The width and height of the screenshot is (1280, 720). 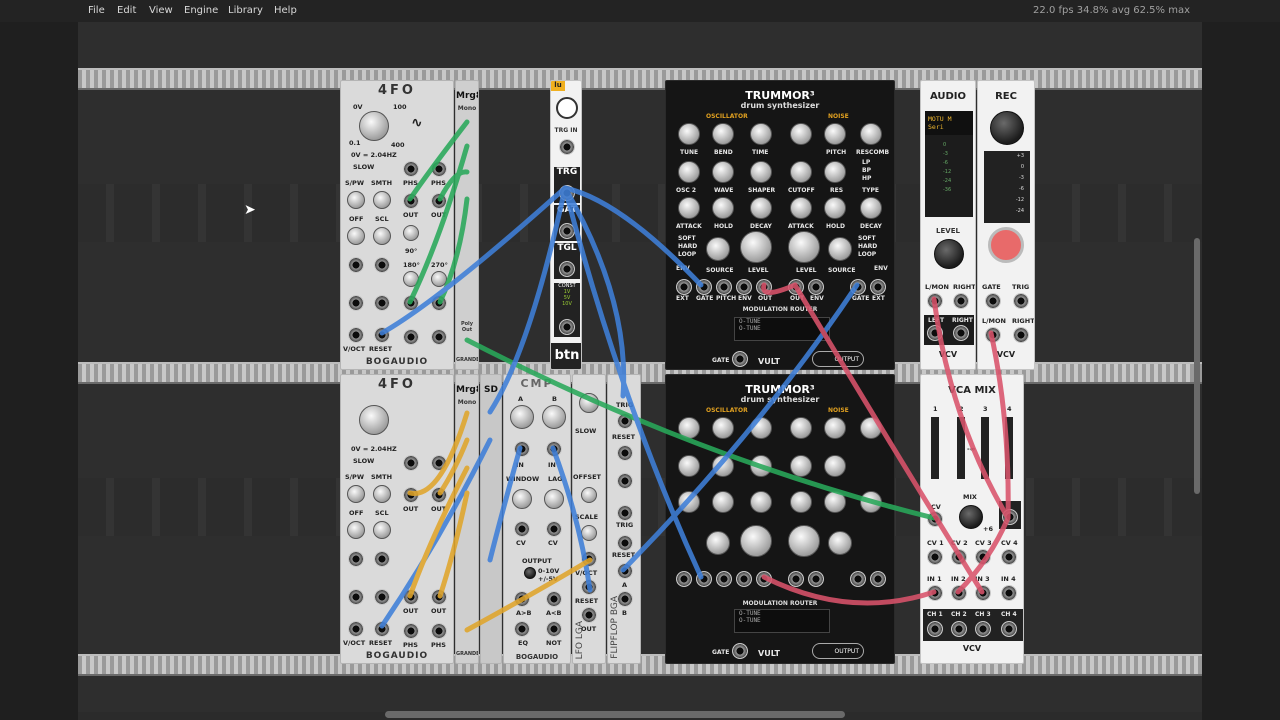 I want to click on frequency-knob, so click(x=374, y=126).